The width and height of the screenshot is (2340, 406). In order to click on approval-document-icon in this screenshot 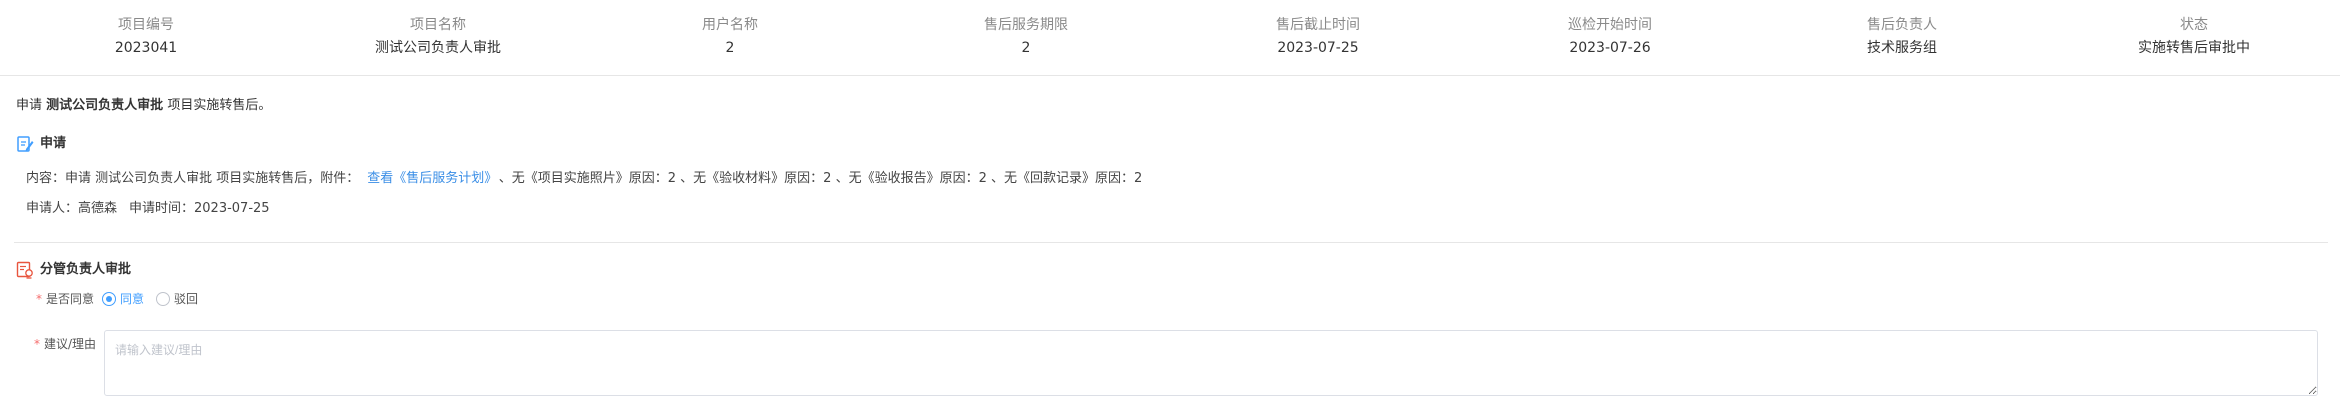, I will do `click(24, 270)`.